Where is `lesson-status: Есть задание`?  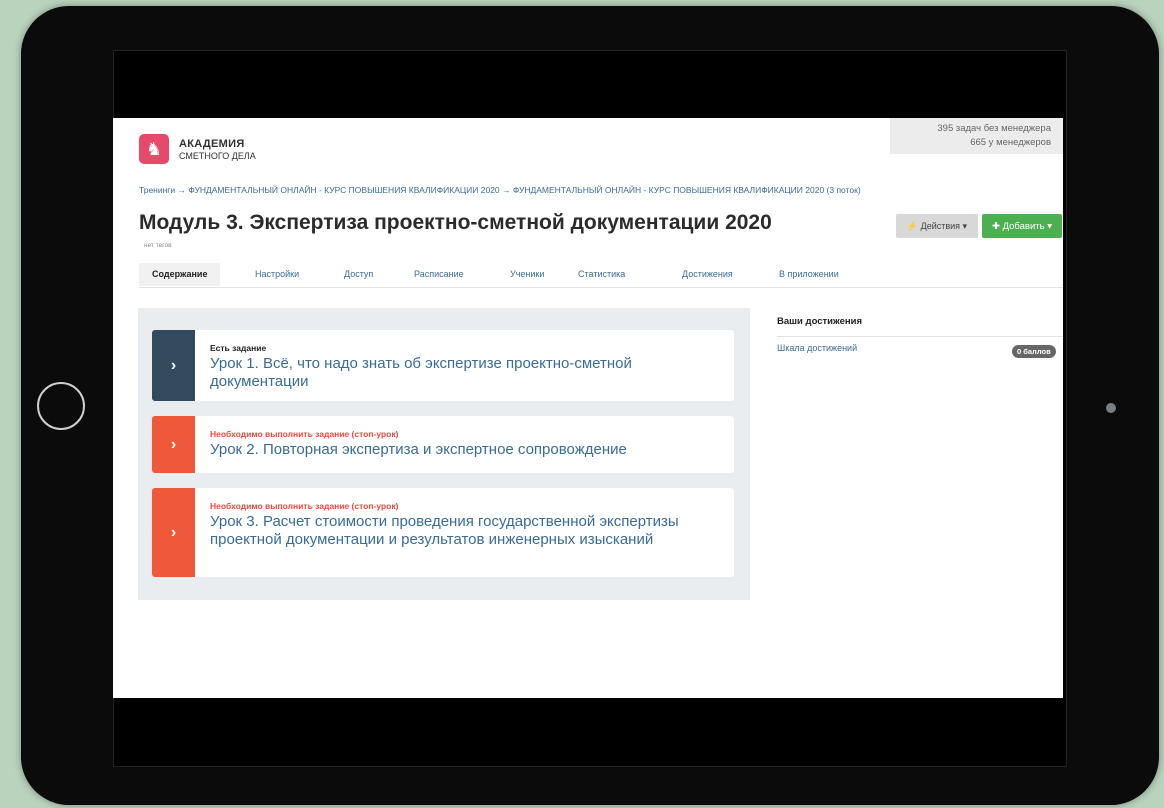
lesson-status: Есть задание is located at coordinates (238, 348).